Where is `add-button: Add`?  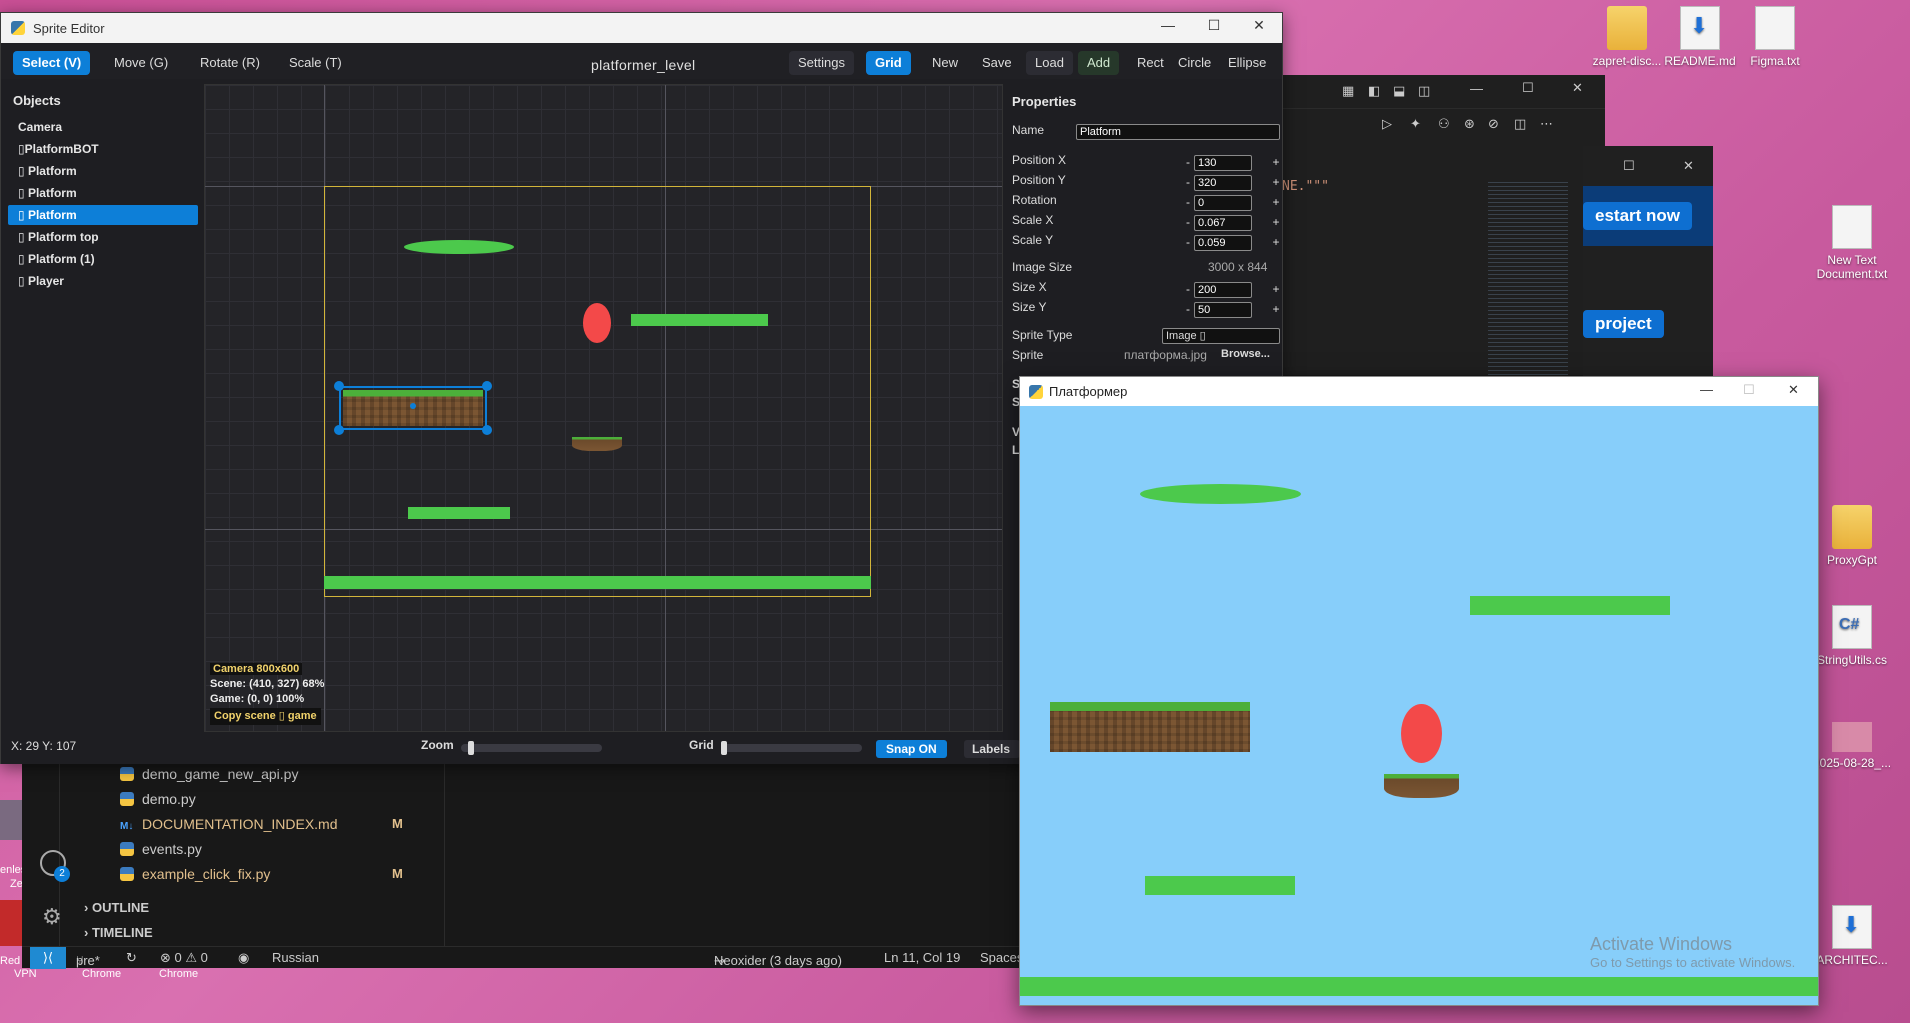 add-button: Add is located at coordinates (1099, 63).